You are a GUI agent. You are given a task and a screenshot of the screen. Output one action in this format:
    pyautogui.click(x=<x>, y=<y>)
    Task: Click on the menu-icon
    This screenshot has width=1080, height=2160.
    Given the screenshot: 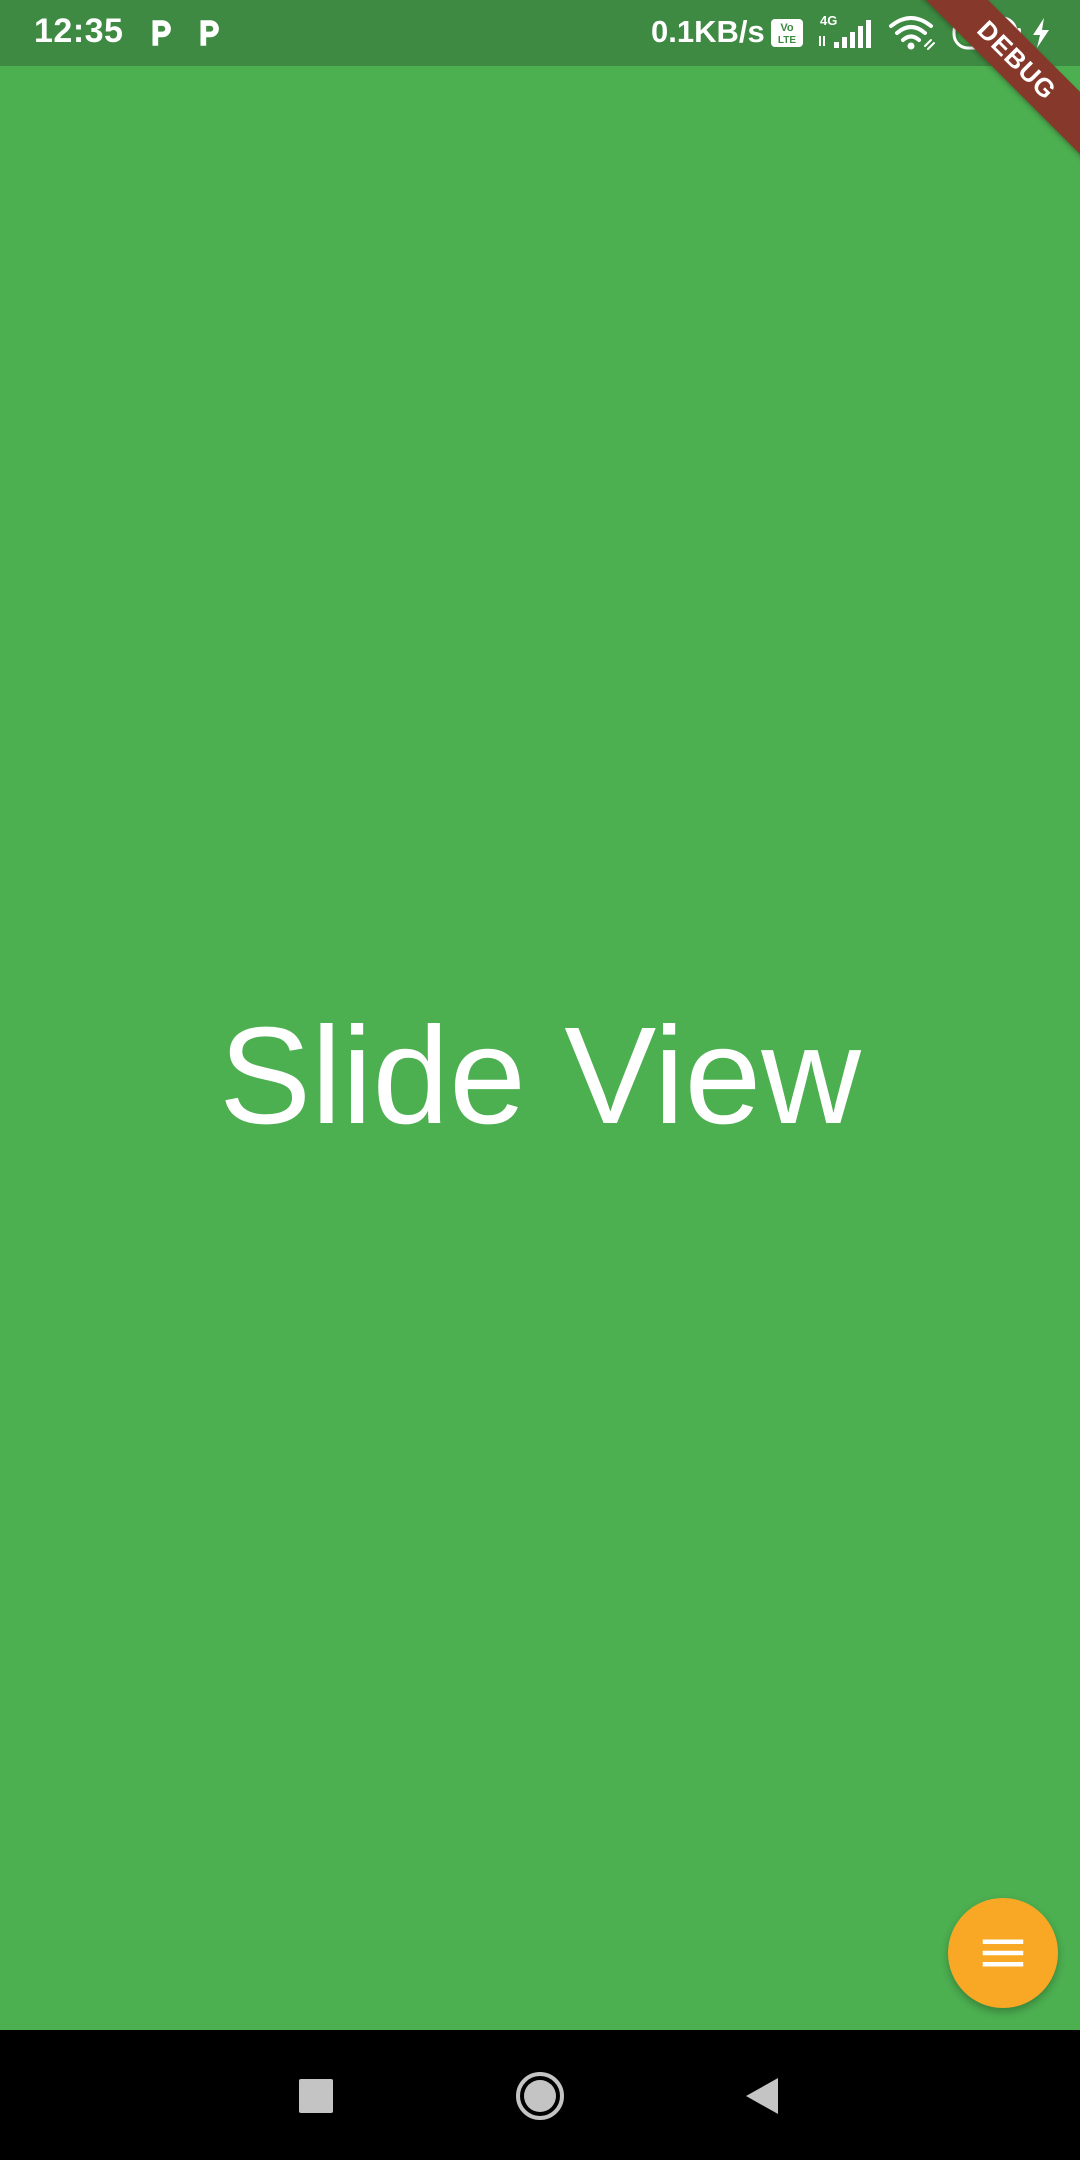 What is the action you would take?
    pyautogui.click(x=1003, y=1953)
    